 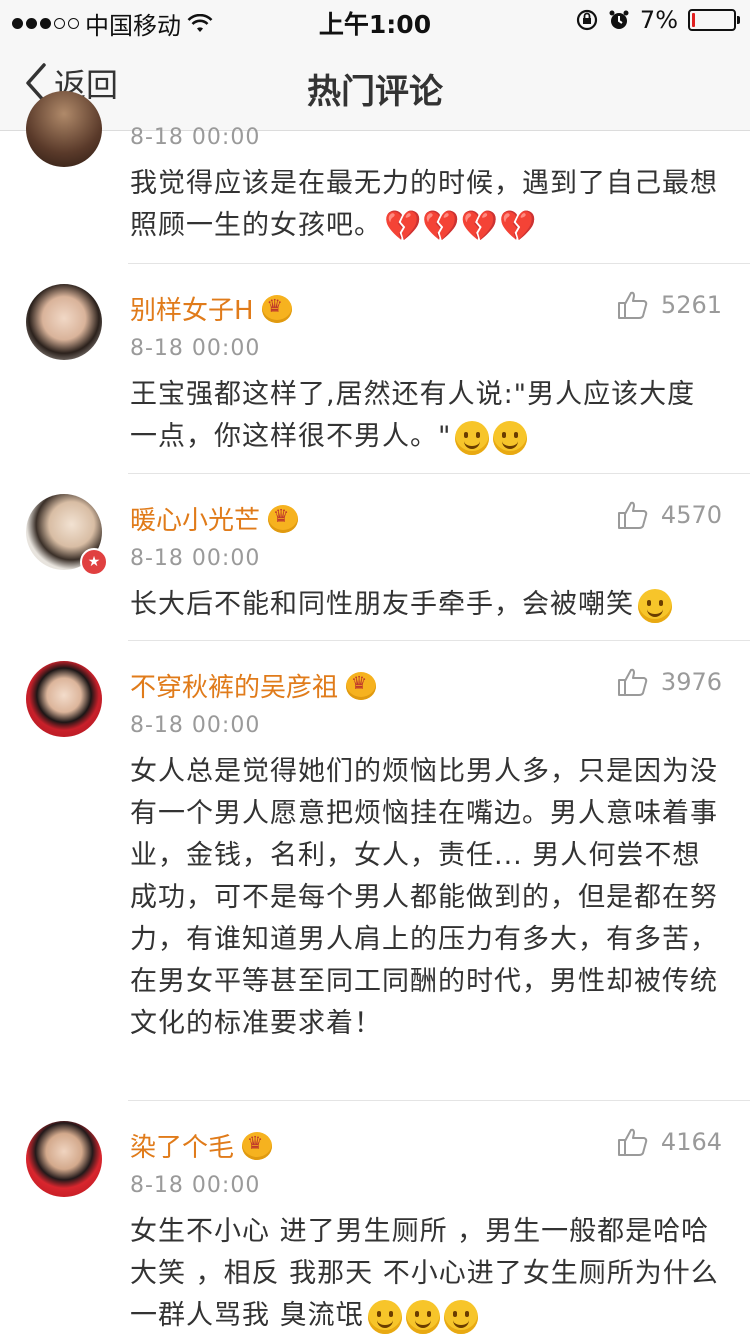 I want to click on verified-badge-icon: ★, so click(x=94, y=562).